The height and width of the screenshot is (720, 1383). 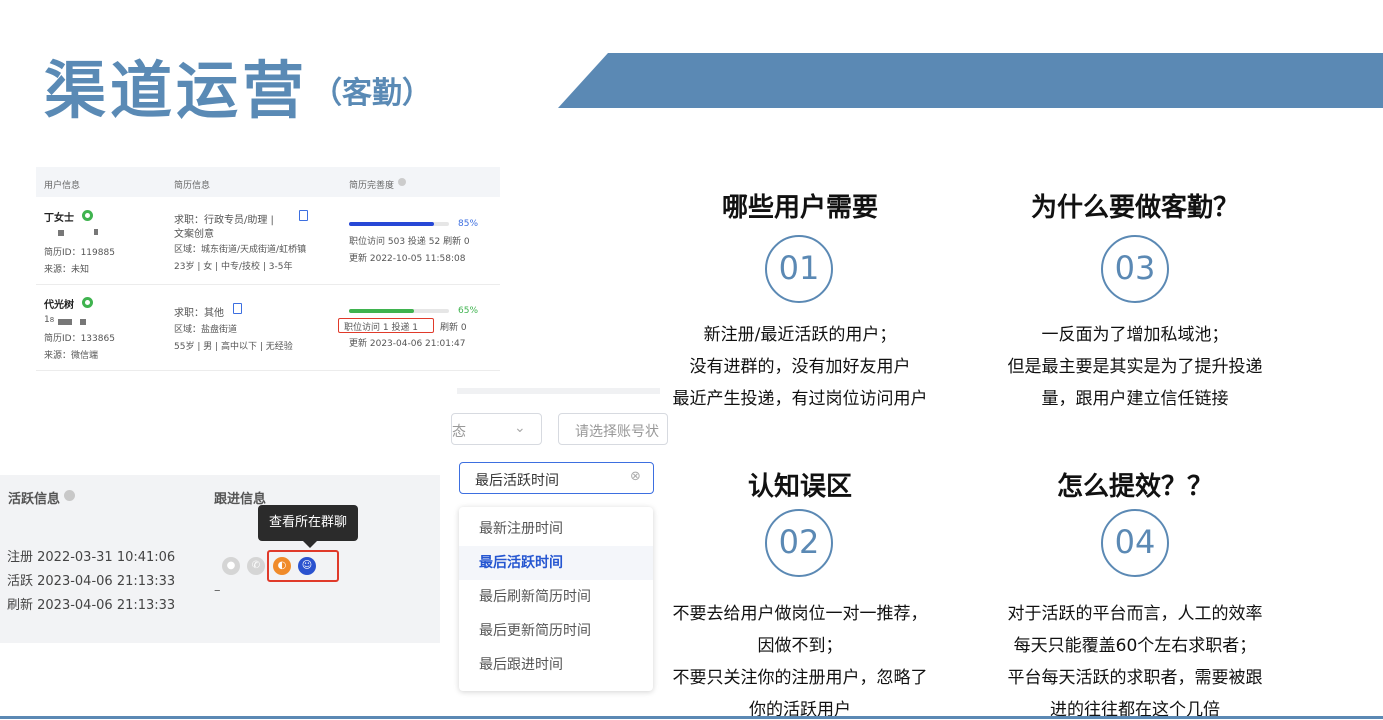 What do you see at coordinates (62, 186) in the screenshot?
I see `column-header-user: 用户信息` at bounding box center [62, 186].